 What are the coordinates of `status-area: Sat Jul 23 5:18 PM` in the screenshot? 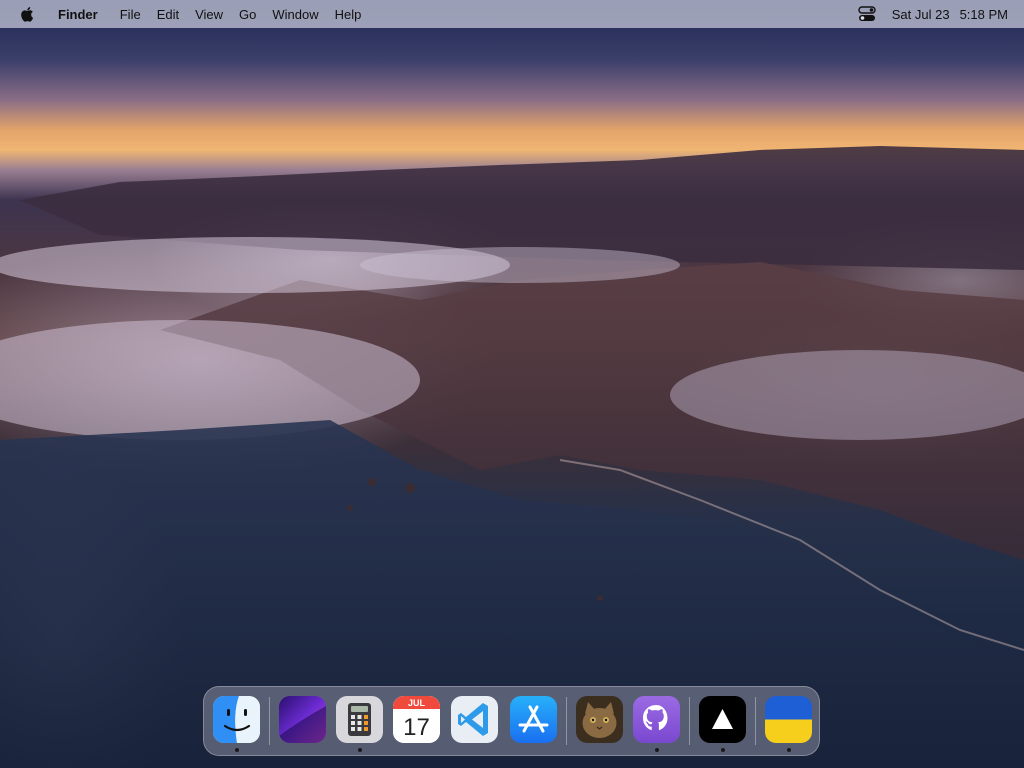 It's located at (933, 14).